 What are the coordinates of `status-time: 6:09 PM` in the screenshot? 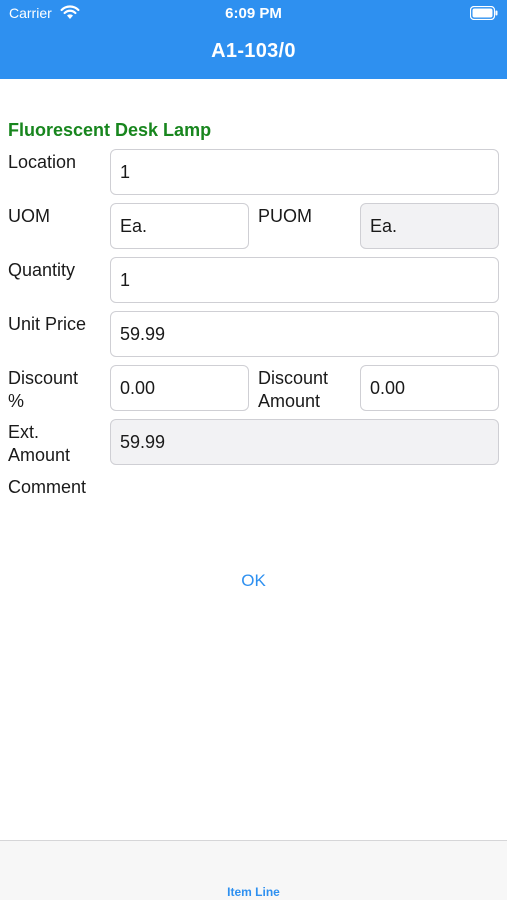 It's located at (253, 13).